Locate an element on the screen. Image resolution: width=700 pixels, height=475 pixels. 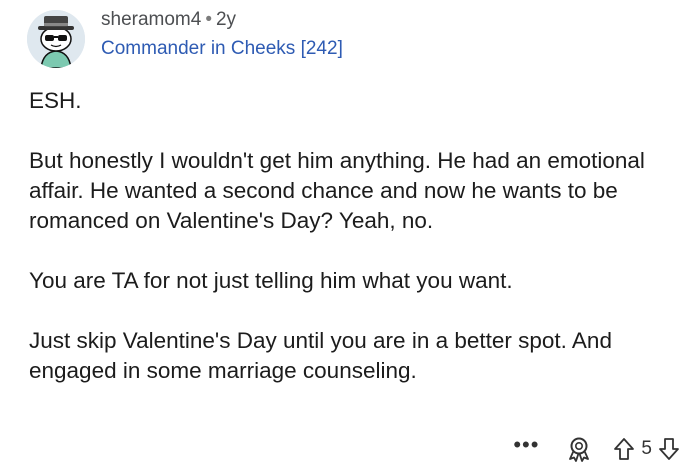
user-flair: Commander in Cheeks [242] is located at coordinates (222, 48).